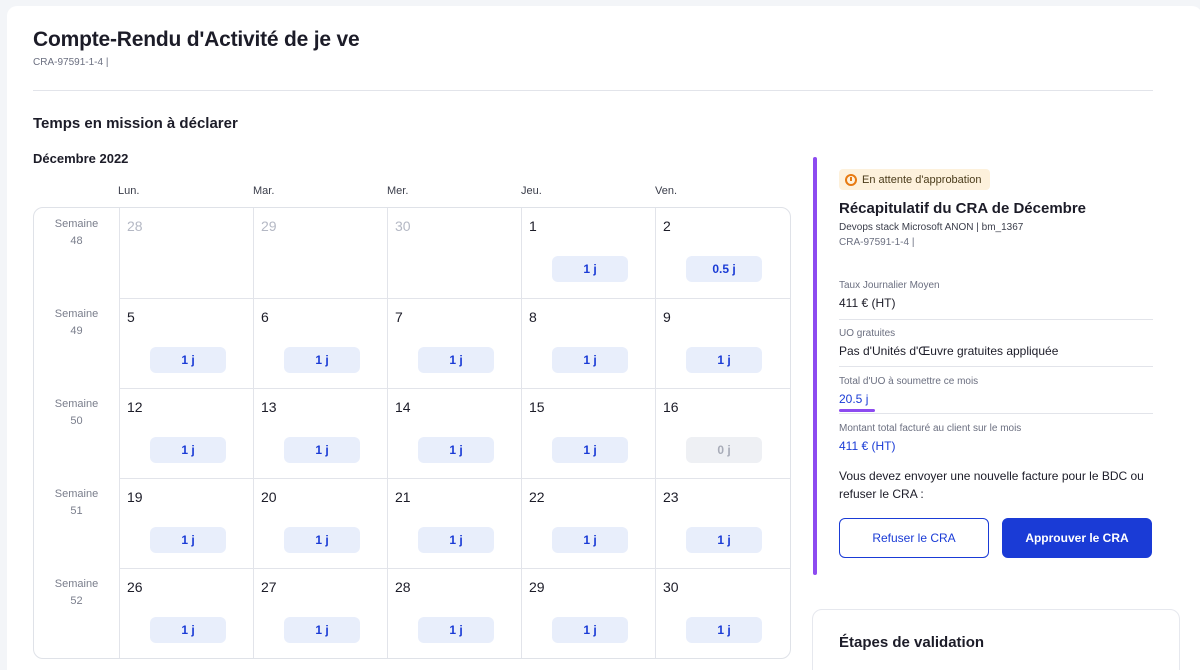 The width and height of the screenshot is (1200, 670). Describe the element at coordinates (454, 433) in the screenshot. I see `calendar-day-cell: 14 1 j` at that location.